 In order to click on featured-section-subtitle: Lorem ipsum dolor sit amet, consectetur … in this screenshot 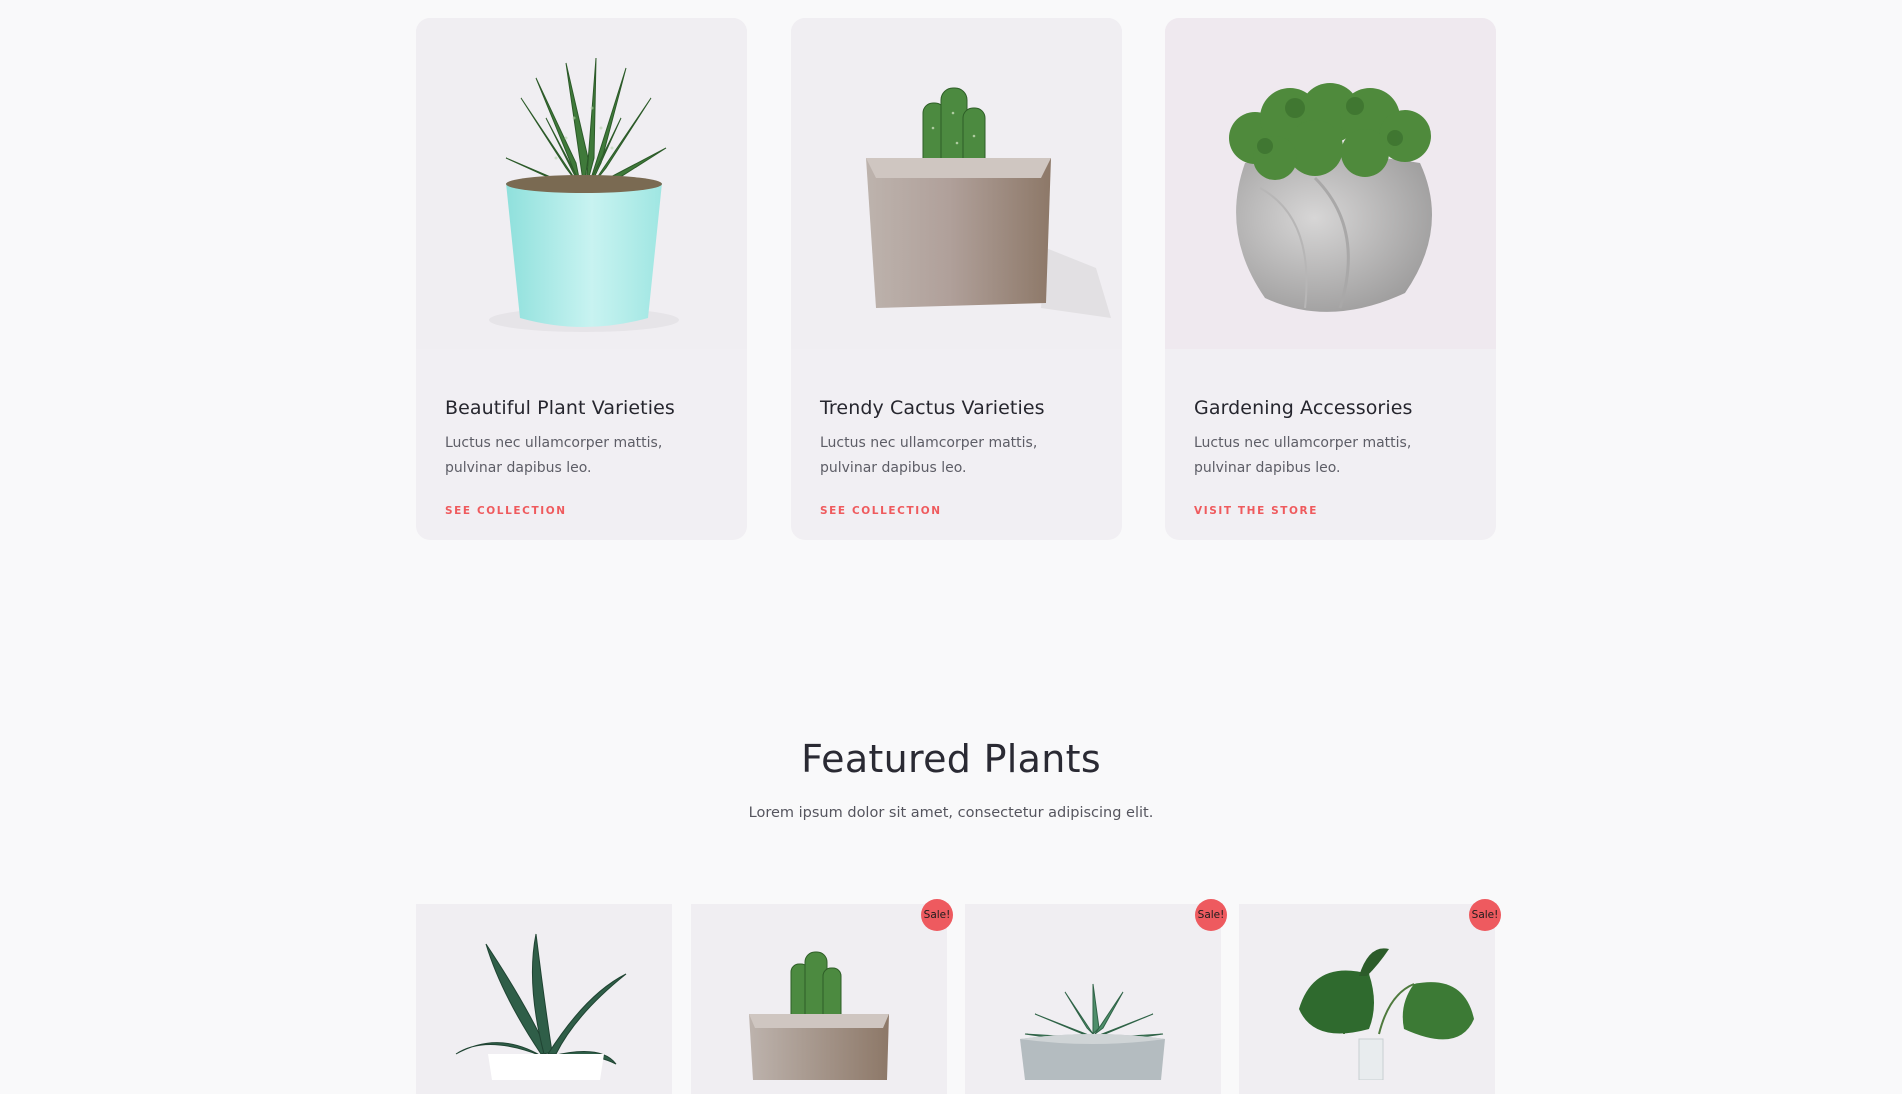, I will do `click(951, 813)`.